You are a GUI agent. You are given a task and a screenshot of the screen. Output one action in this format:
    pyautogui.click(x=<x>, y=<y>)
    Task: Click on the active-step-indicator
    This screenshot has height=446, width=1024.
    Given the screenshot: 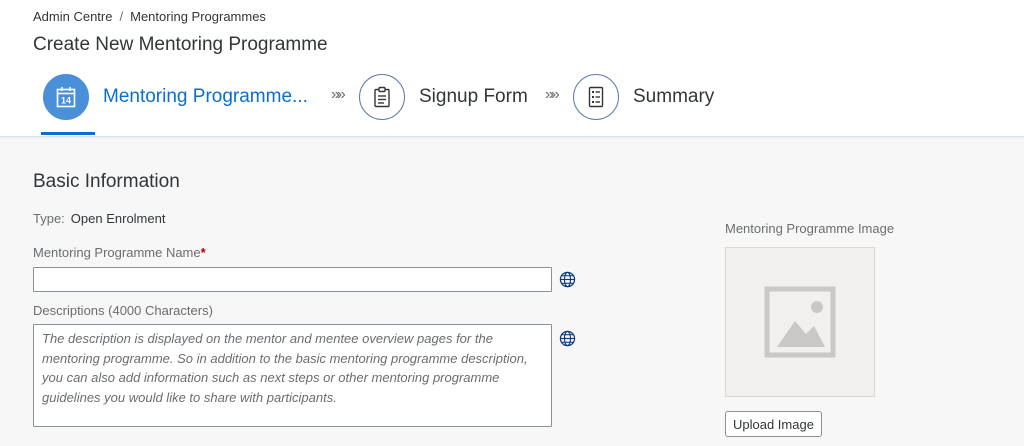 What is the action you would take?
    pyautogui.click(x=68, y=133)
    